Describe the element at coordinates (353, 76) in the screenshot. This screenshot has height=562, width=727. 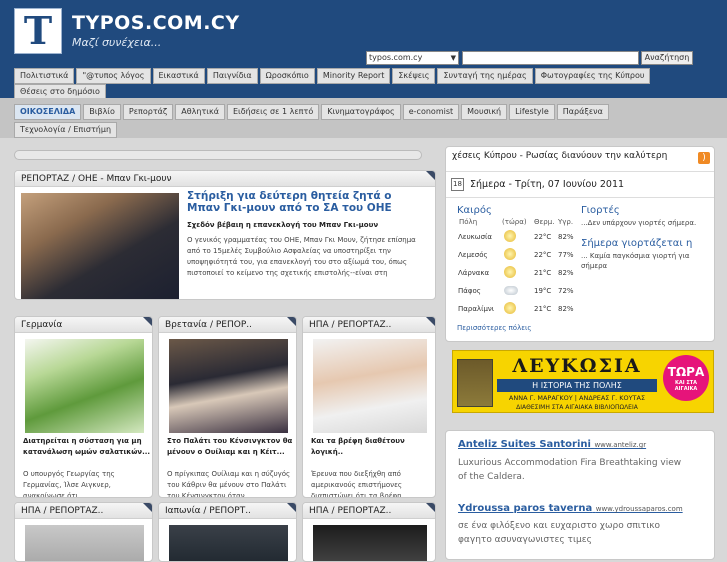
I see `nav-tab: Minority Report` at that location.